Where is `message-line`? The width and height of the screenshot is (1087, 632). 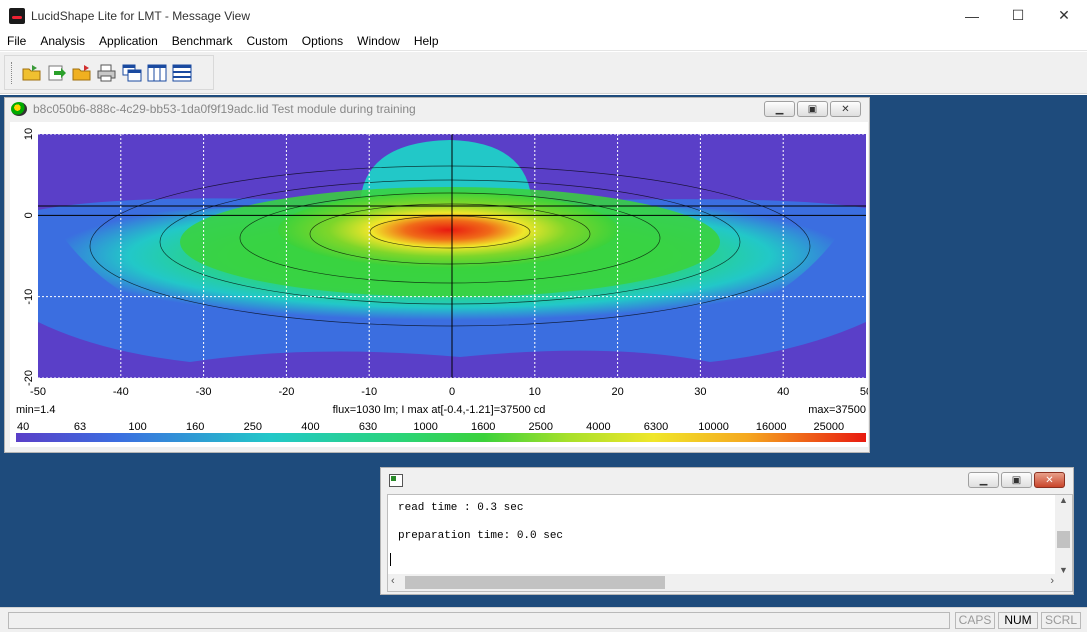
message-line is located at coordinates (480, 522).